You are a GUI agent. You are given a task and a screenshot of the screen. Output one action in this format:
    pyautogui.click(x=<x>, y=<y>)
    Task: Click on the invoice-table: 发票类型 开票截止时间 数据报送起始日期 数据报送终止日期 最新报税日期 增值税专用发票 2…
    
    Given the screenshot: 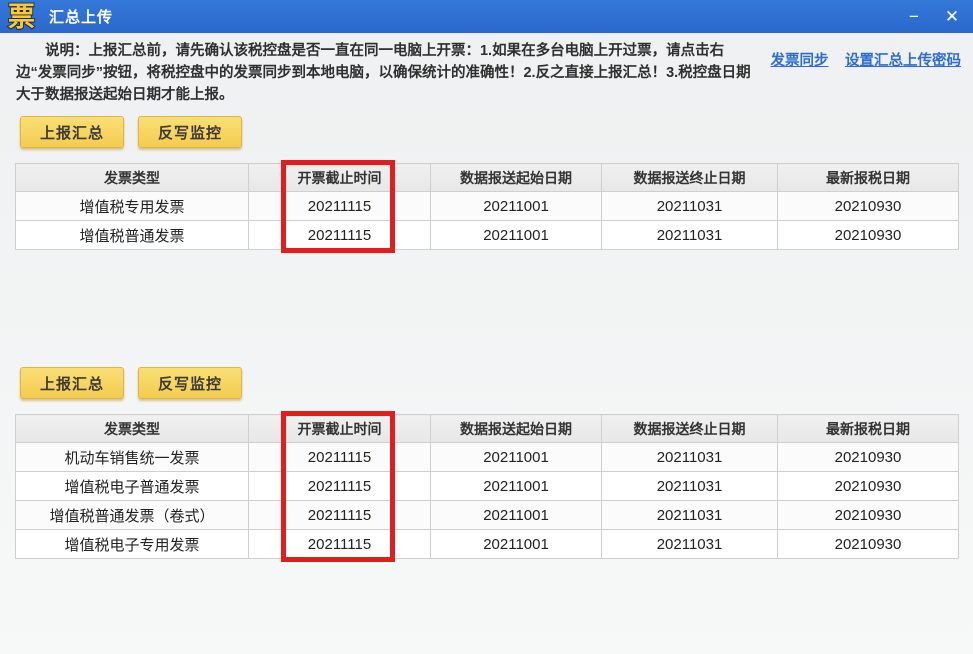 What is the action you would take?
    pyautogui.click(x=487, y=206)
    